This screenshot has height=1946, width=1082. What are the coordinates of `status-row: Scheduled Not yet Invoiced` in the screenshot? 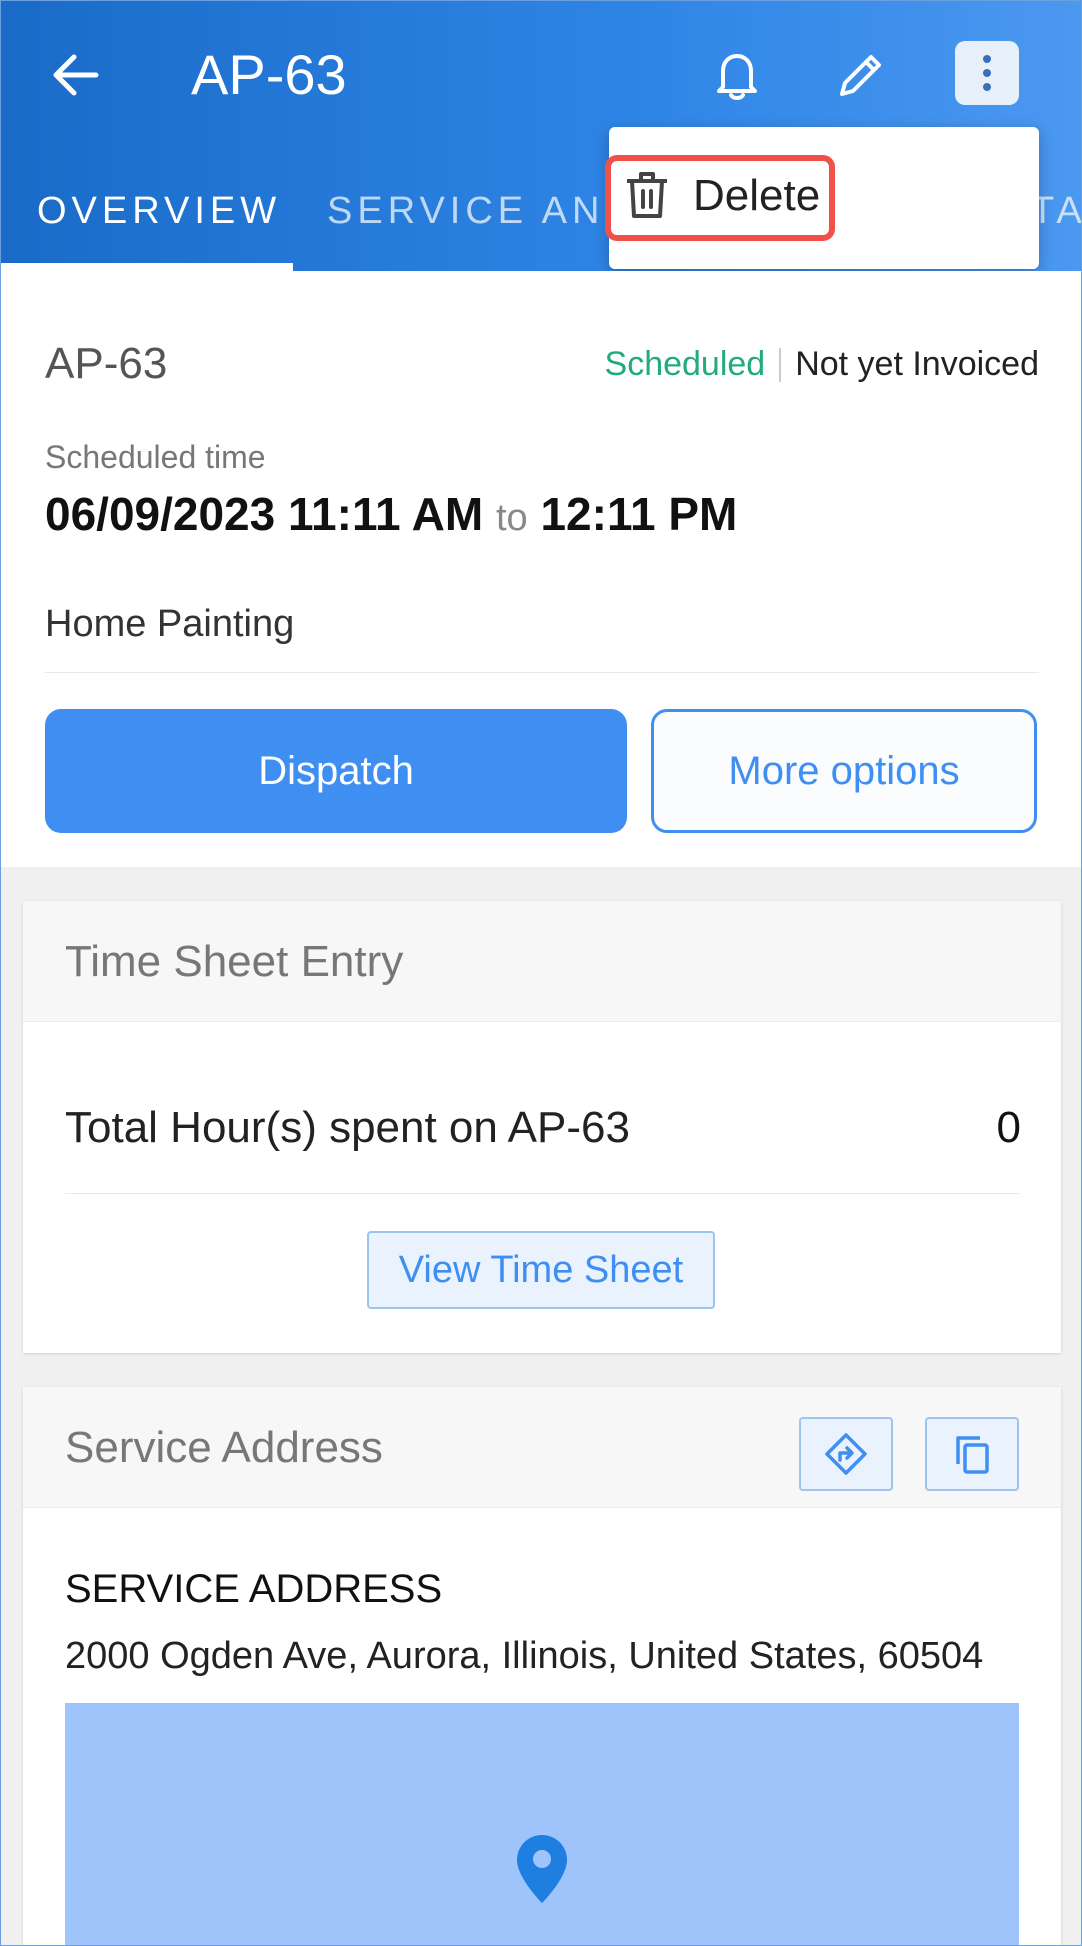 It's located at (822, 364).